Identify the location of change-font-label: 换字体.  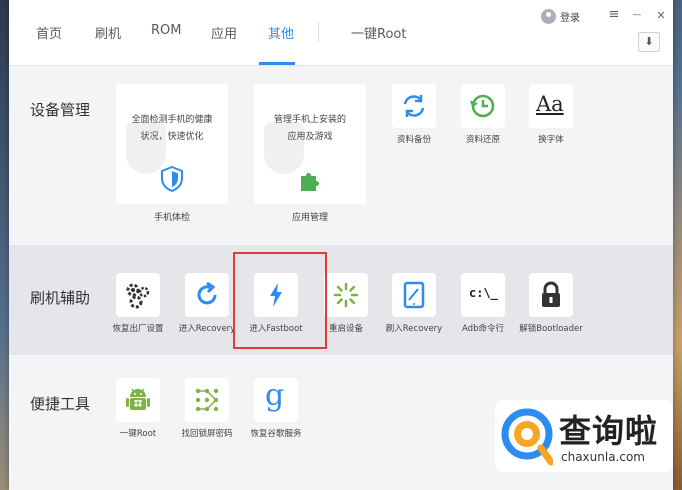
(551, 140).